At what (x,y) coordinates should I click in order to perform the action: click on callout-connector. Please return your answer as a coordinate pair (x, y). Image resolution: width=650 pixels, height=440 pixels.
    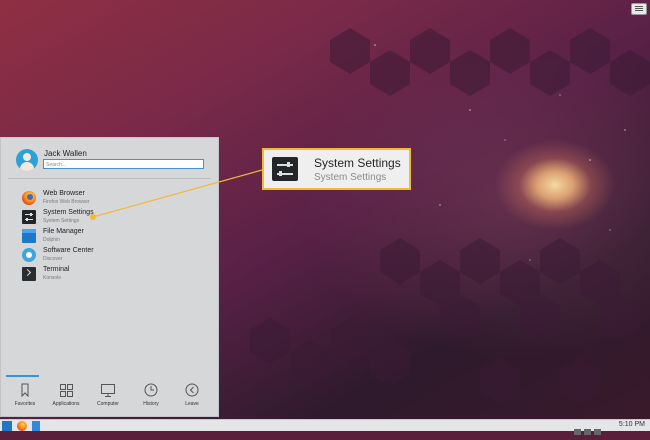
    Looking at the image, I should click on (176, 194).